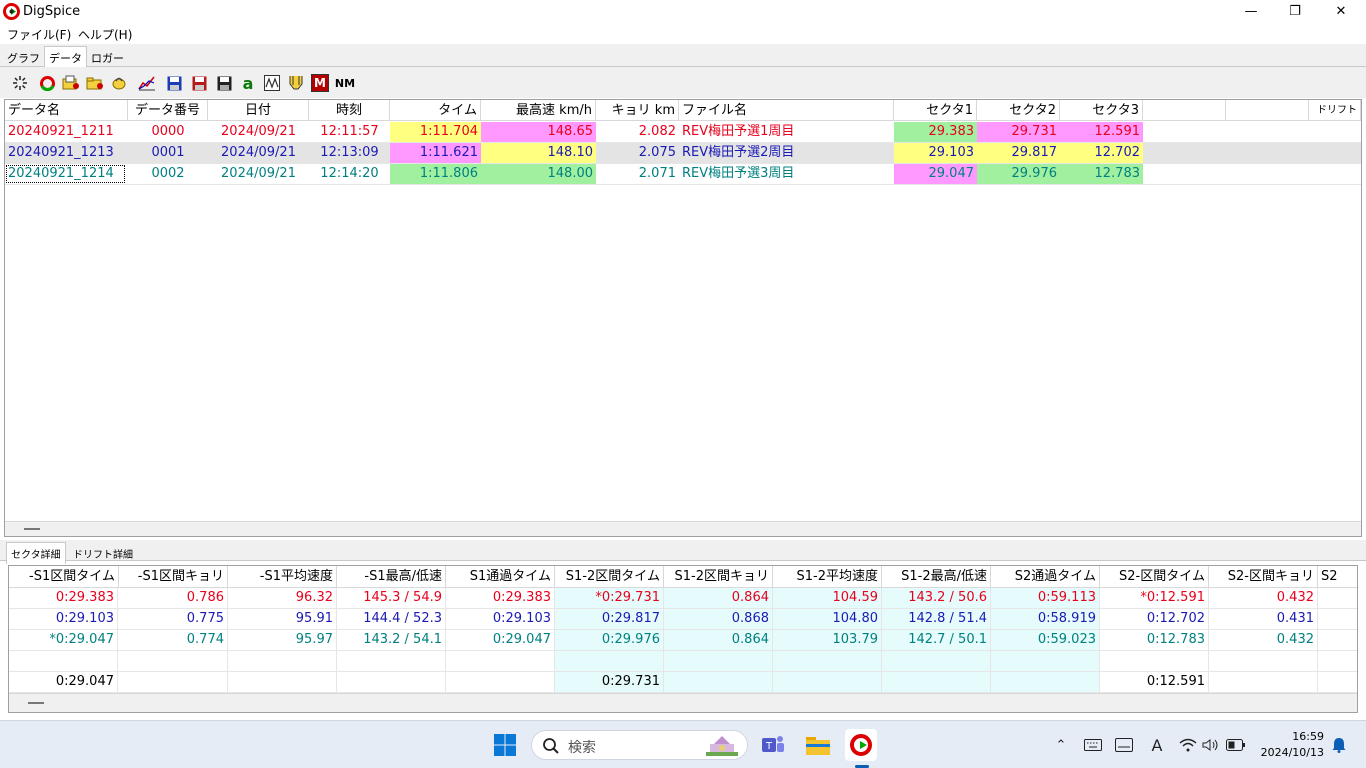  Describe the element at coordinates (637, 110) in the screenshot. I see `col-distance: キョリ km` at that location.